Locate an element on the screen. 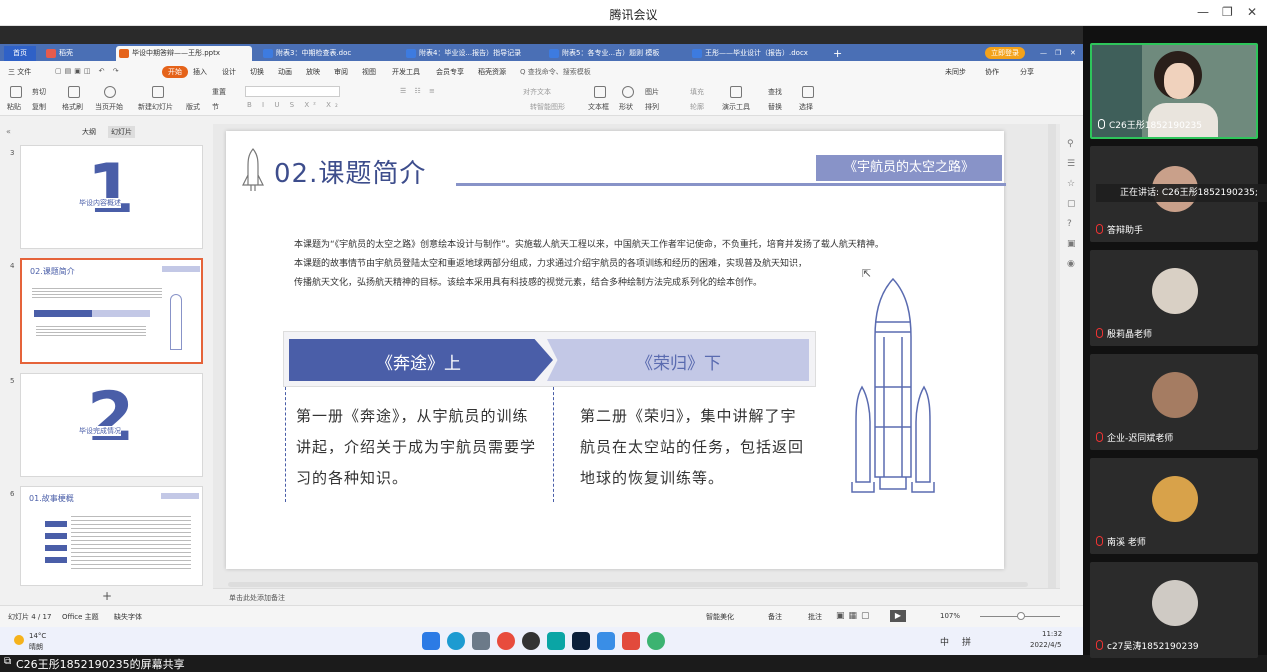 The height and width of the screenshot is (672, 1267). participant-tile: C26王彤1852190235 is located at coordinates (1174, 91).